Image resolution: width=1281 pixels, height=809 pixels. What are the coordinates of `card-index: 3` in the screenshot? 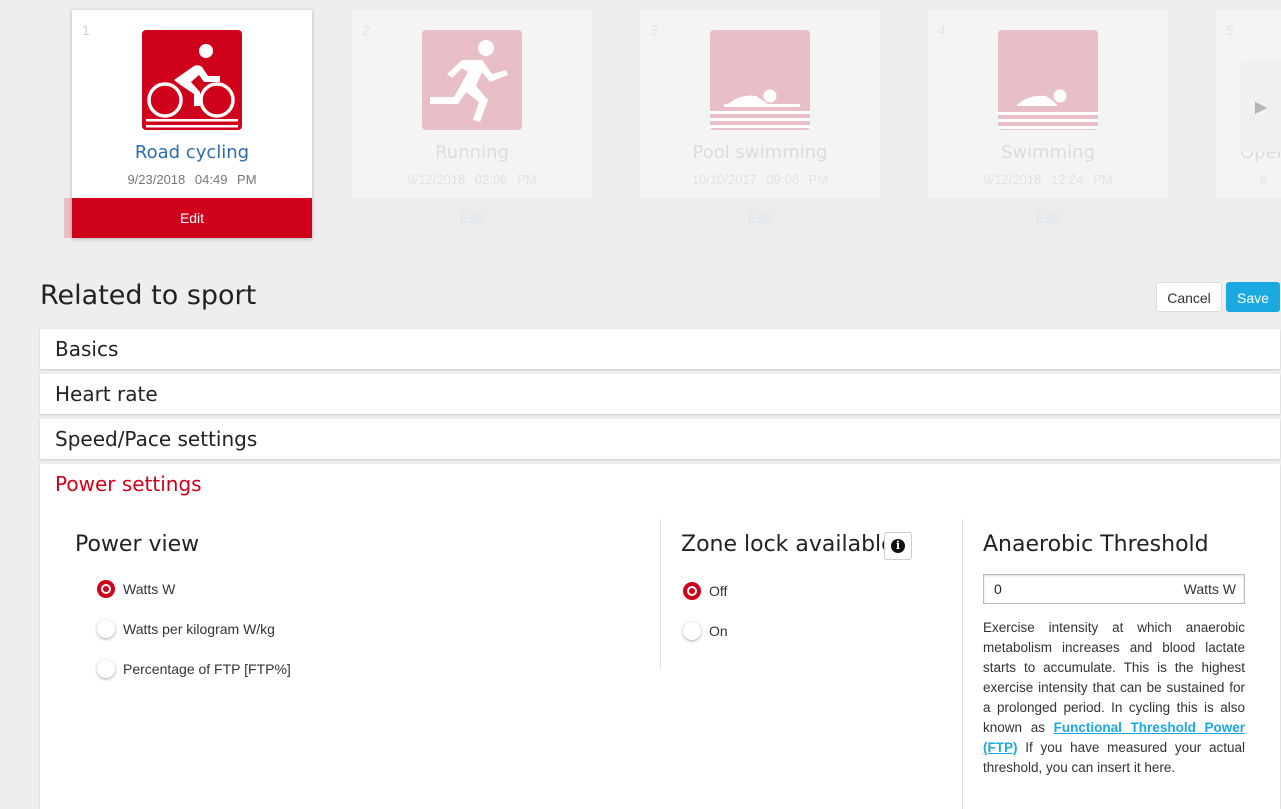 It's located at (654, 30).